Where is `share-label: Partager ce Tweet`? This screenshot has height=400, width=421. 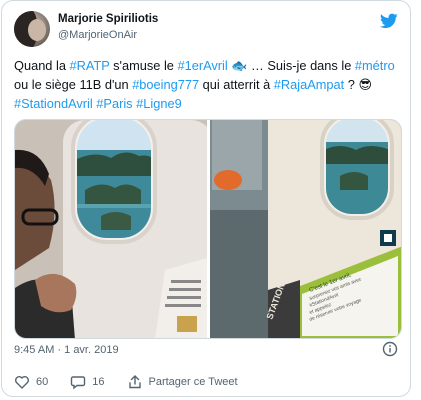 share-label: Partager ce Tweet is located at coordinates (193, 382).